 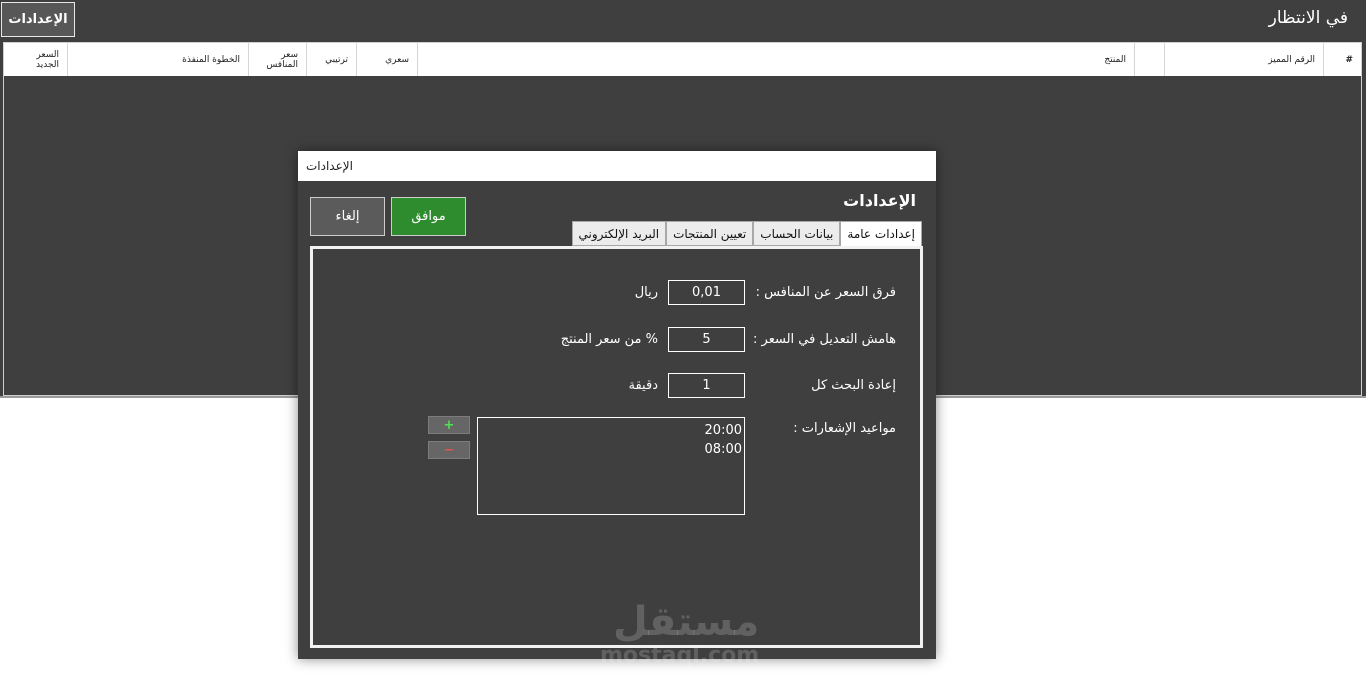 I want to click on dialog-titlebar: الإعدادات, so click(x=617, y=166).